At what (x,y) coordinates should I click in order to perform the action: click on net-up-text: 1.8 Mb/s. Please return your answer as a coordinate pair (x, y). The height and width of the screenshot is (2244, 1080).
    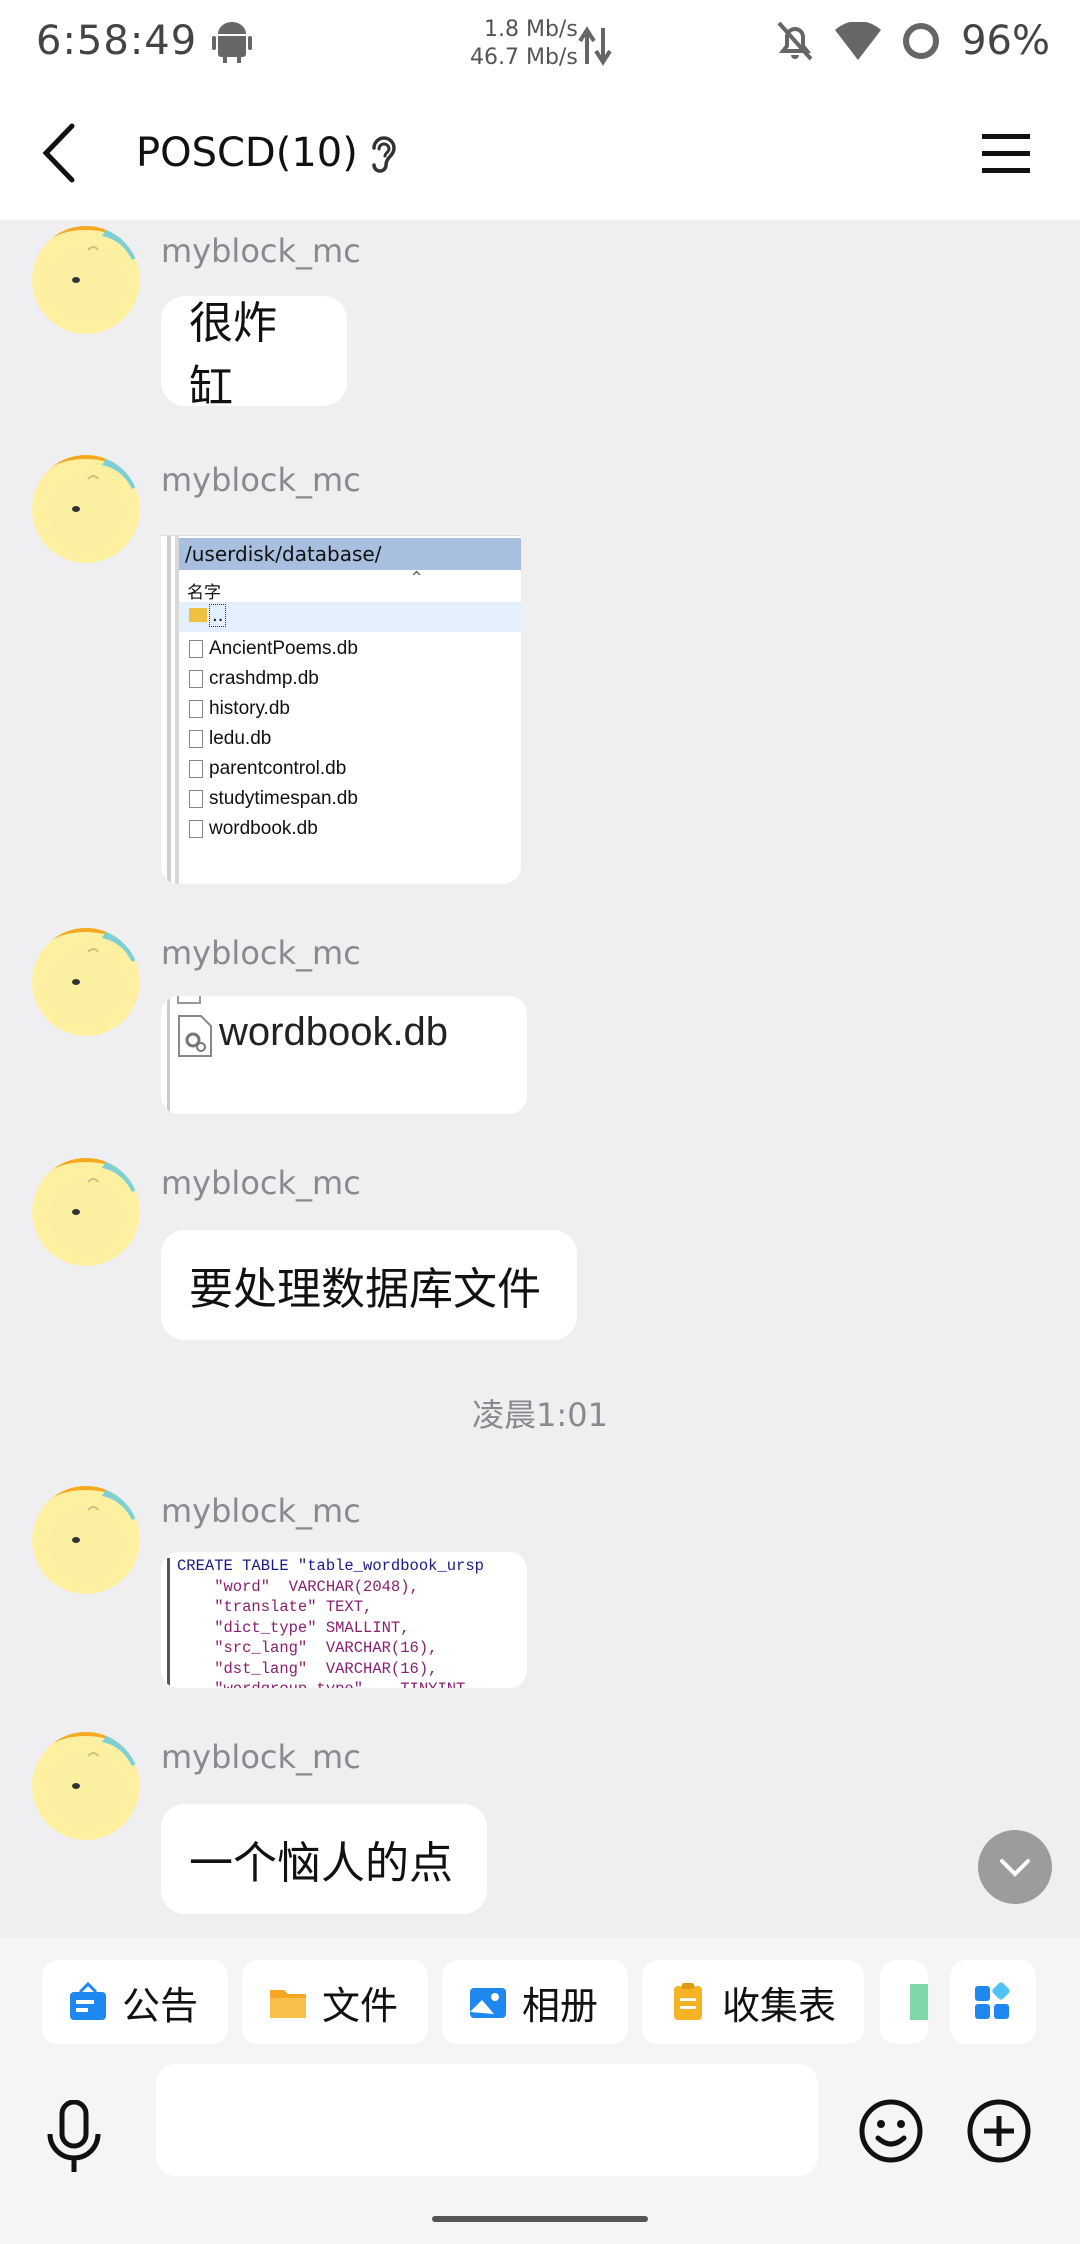
    Looking at the image, I should click on (531, 29).